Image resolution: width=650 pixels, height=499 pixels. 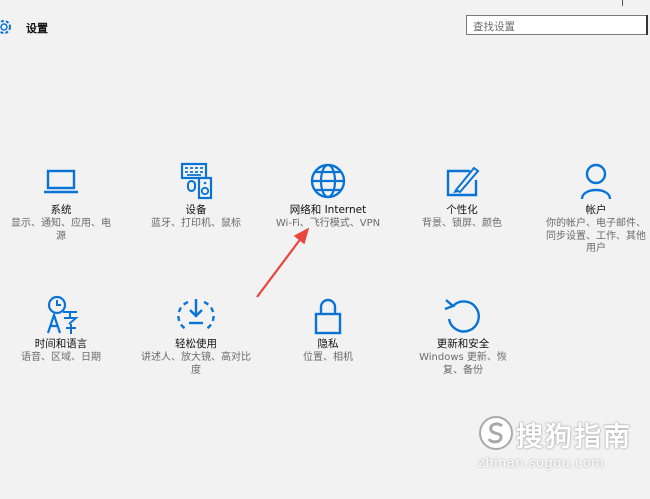 I want to click on tile-description: 位置、相机, so click(x=328, y=357).